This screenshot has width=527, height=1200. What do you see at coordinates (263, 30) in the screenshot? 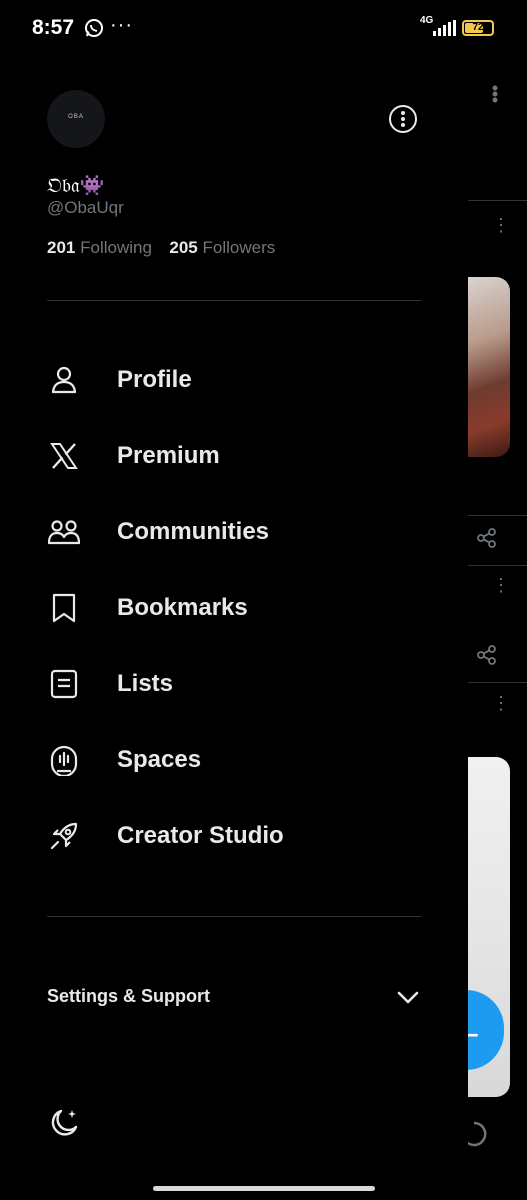
I see `status-bar: 8:57 ··· 4G 72` at bounding box center [263, 30].